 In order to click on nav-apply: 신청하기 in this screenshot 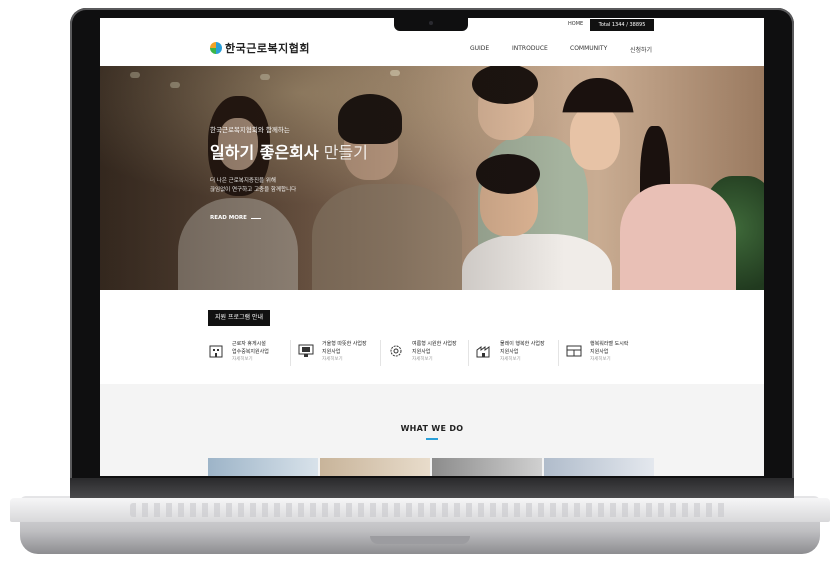, I will do `click(641, 49)`.